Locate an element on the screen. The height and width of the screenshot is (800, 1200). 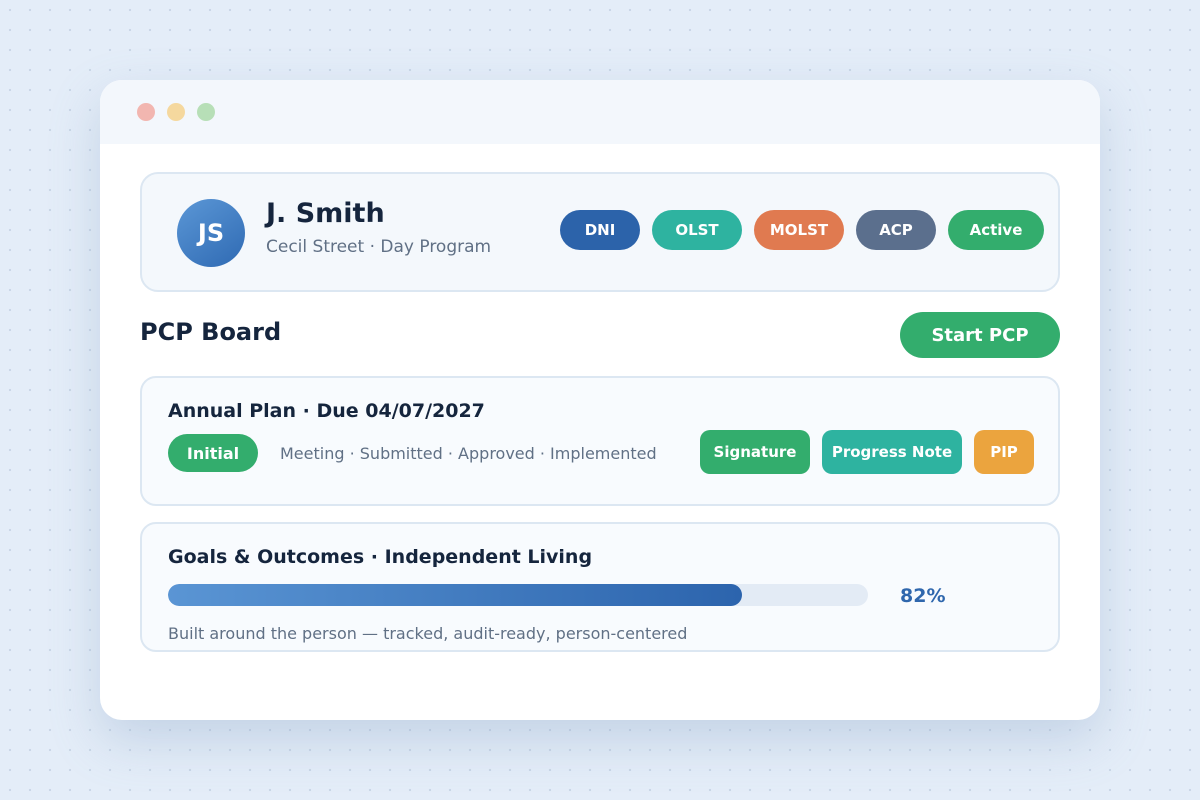
status-badges: DNI OLST MOLST ACP Active is located at coordinates (802, 230).